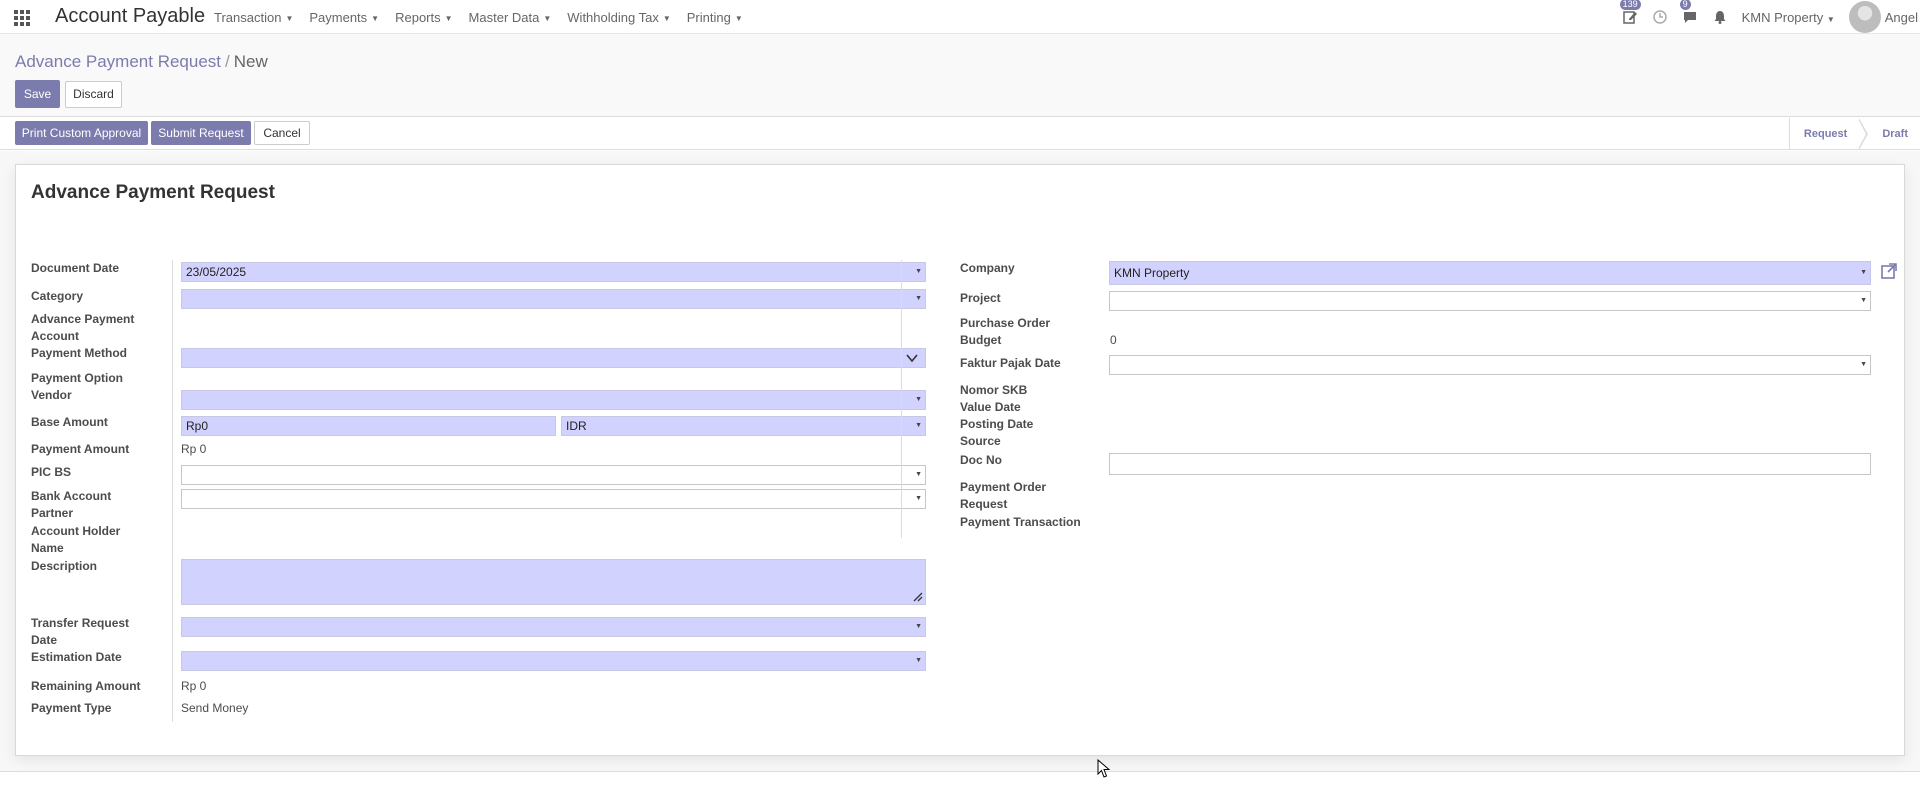 The image size is (1920, 810). Describe the element at coordinates (344, 17) in the screenshot. I see `menu-payments: Payments ▼` at that location.